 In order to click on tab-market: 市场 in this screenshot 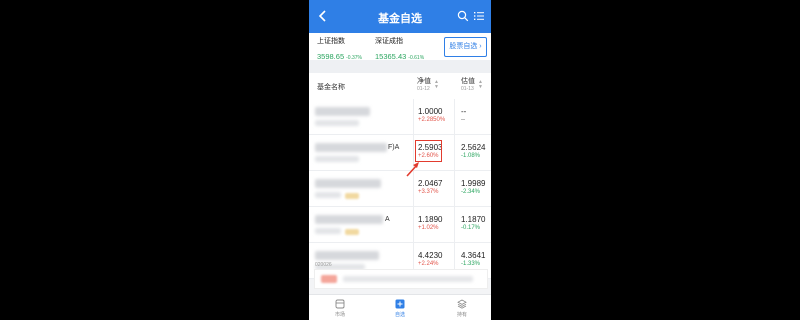, I will do `click(340, 308)`.